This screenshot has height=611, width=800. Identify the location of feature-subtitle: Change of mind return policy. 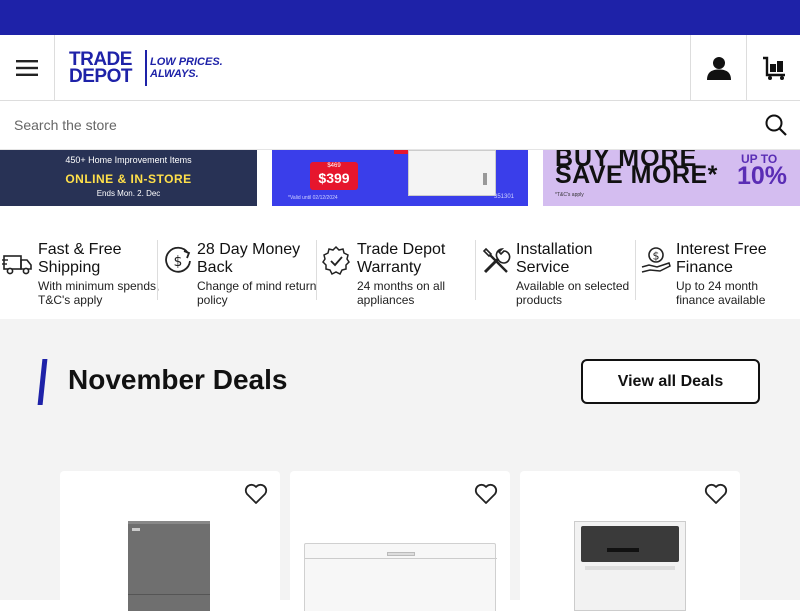
(257, 293).